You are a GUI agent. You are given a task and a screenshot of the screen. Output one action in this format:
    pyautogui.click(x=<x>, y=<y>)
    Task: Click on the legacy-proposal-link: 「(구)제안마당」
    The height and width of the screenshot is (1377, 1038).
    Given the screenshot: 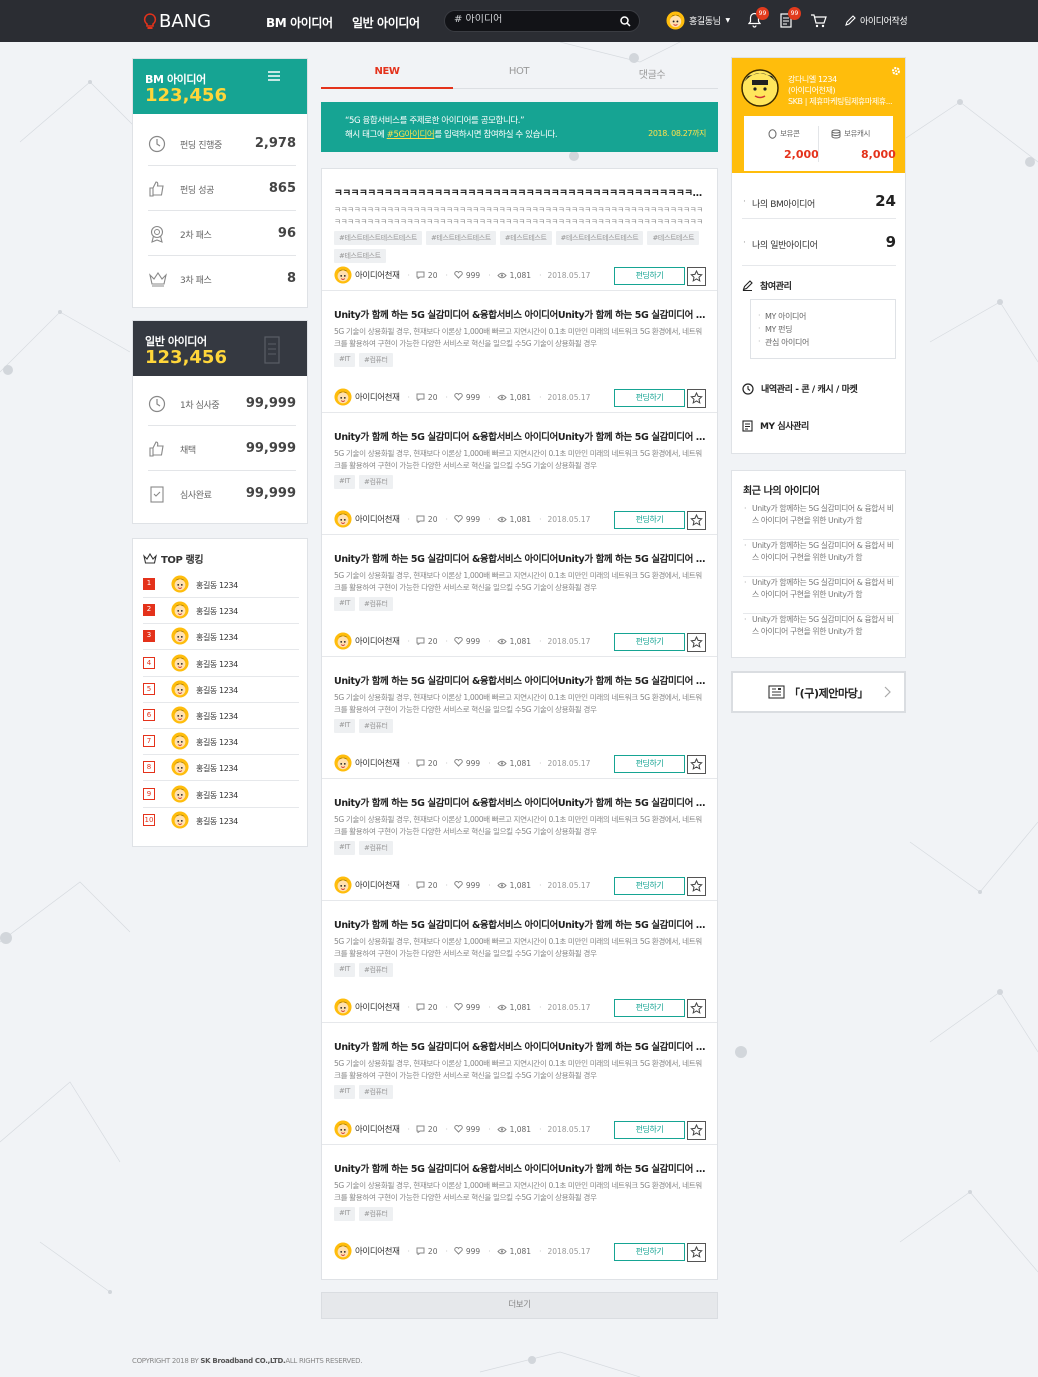 What is the action you would take?
    pyautogui.click(x=818, y=692)
    